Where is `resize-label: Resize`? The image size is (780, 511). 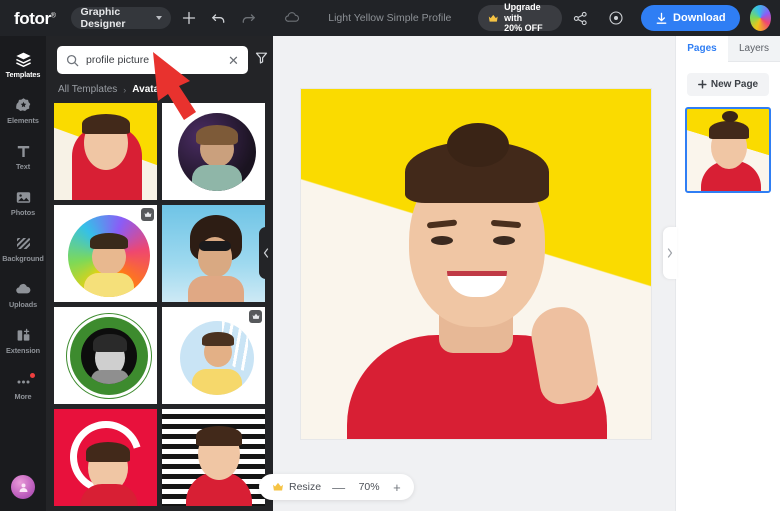
resize-label: Resize is located at coordinates (305, 487).